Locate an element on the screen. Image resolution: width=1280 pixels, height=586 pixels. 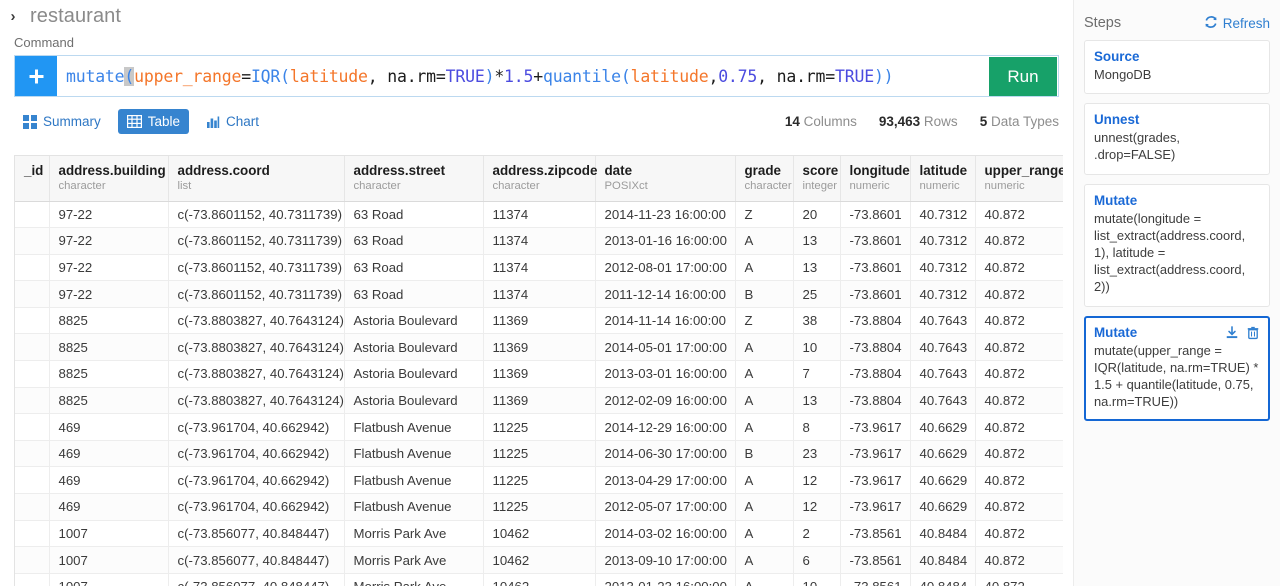
table-cell: 2012-05-07 17:00:00 is located at coordinates (665, 507).